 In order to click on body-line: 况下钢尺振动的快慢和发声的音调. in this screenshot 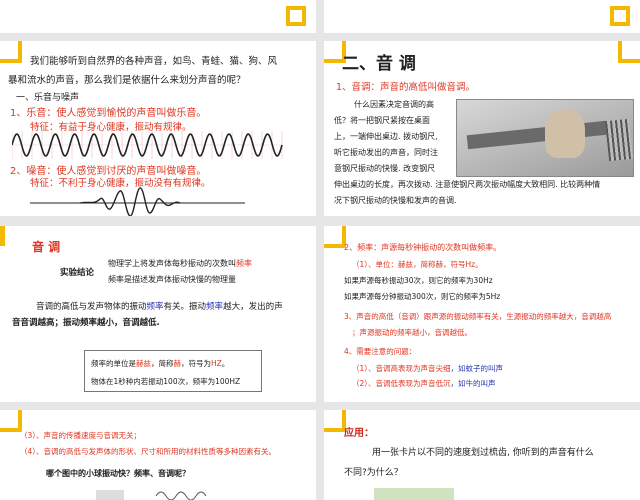, I will do `click(395, 200)`.